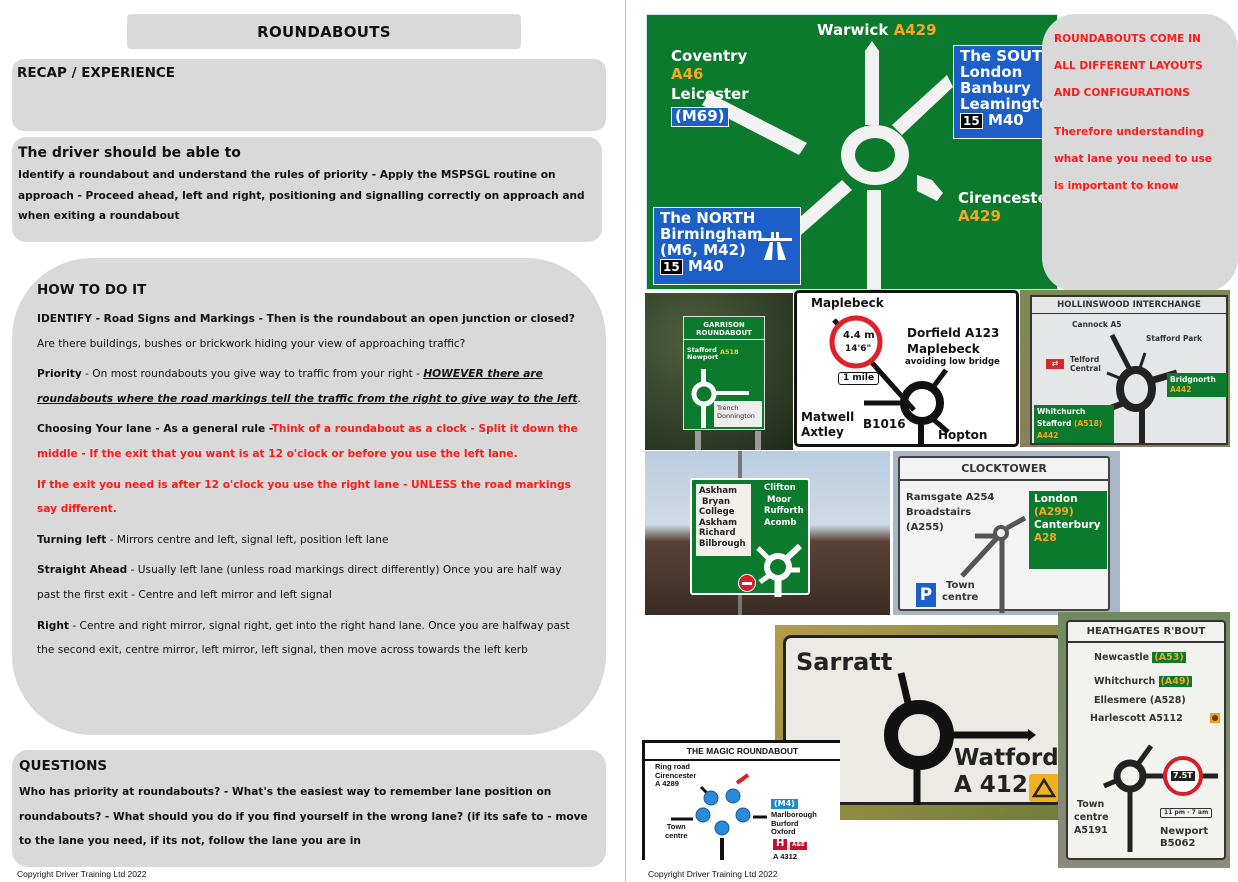  I want to click on sign-text: A518, so click(729, 352).